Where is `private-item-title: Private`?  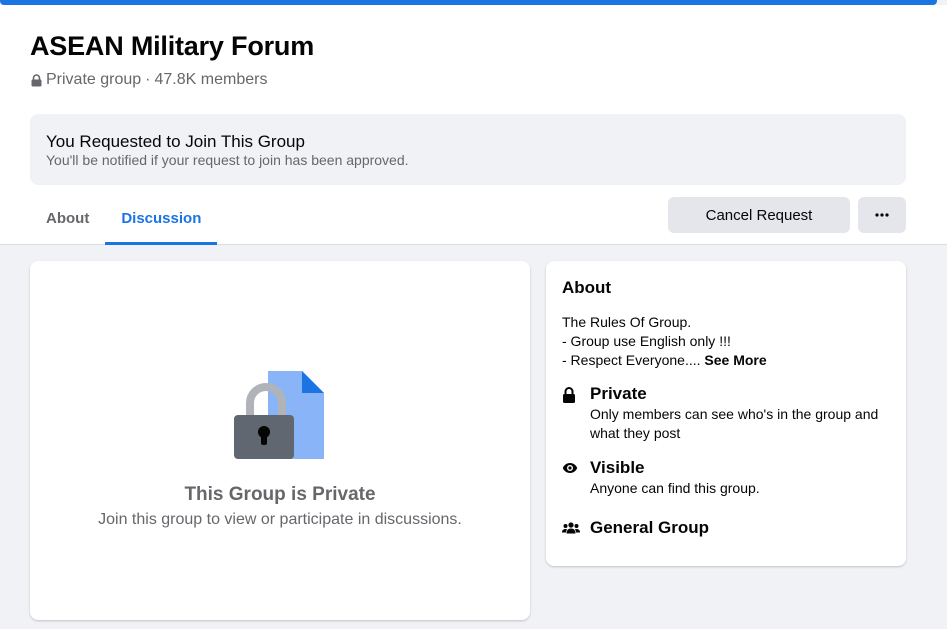
private-item-title: Private is located at coordinates (618, 393).